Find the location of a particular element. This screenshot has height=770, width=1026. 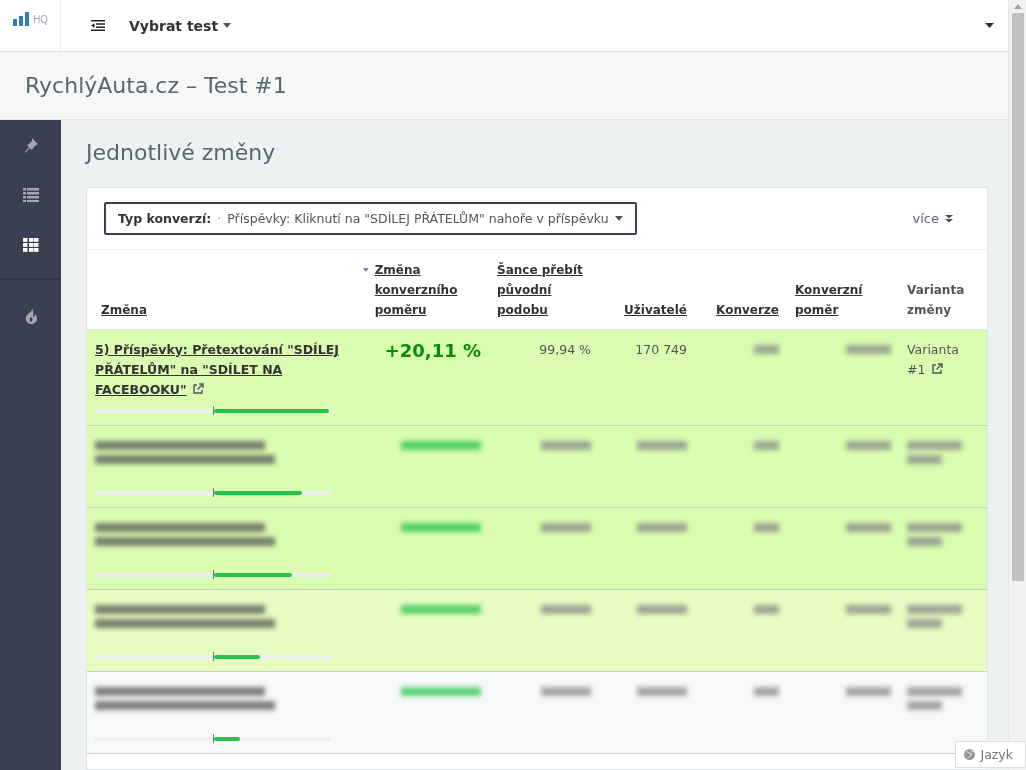

page-title: RychlýAuta.cz – Test #1 is located at coordinates (156, 85).